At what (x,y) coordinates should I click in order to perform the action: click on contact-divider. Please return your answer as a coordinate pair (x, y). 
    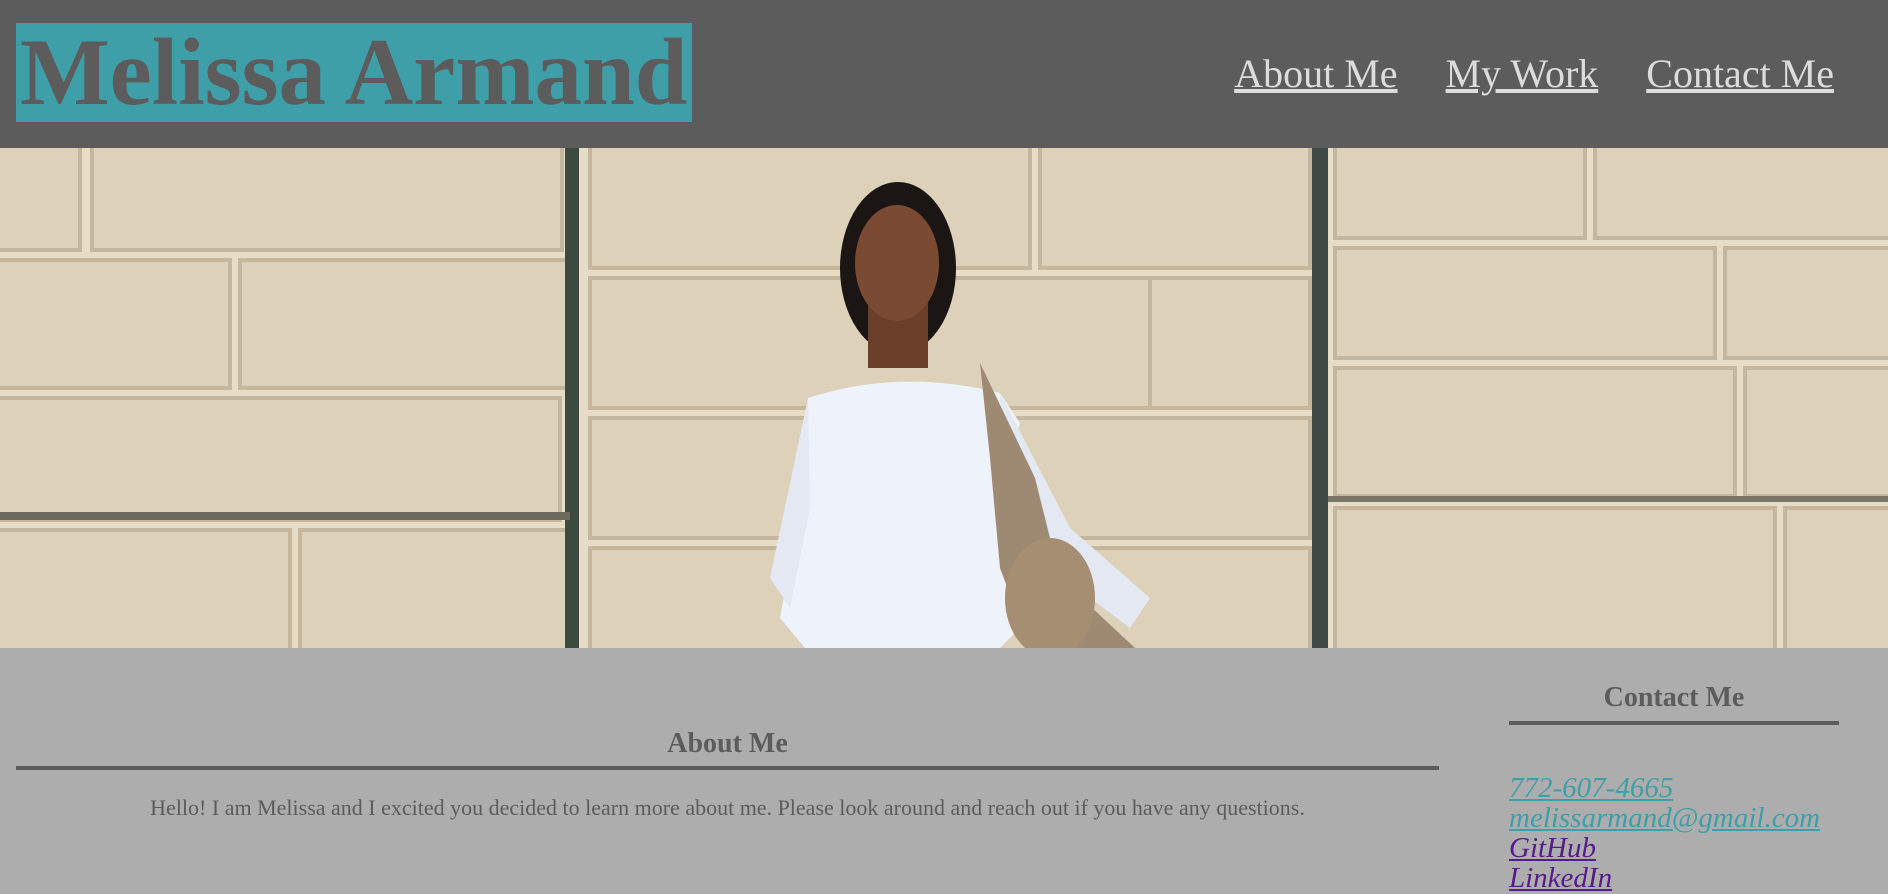
    Looking at the image, I should click on (1674, 723).